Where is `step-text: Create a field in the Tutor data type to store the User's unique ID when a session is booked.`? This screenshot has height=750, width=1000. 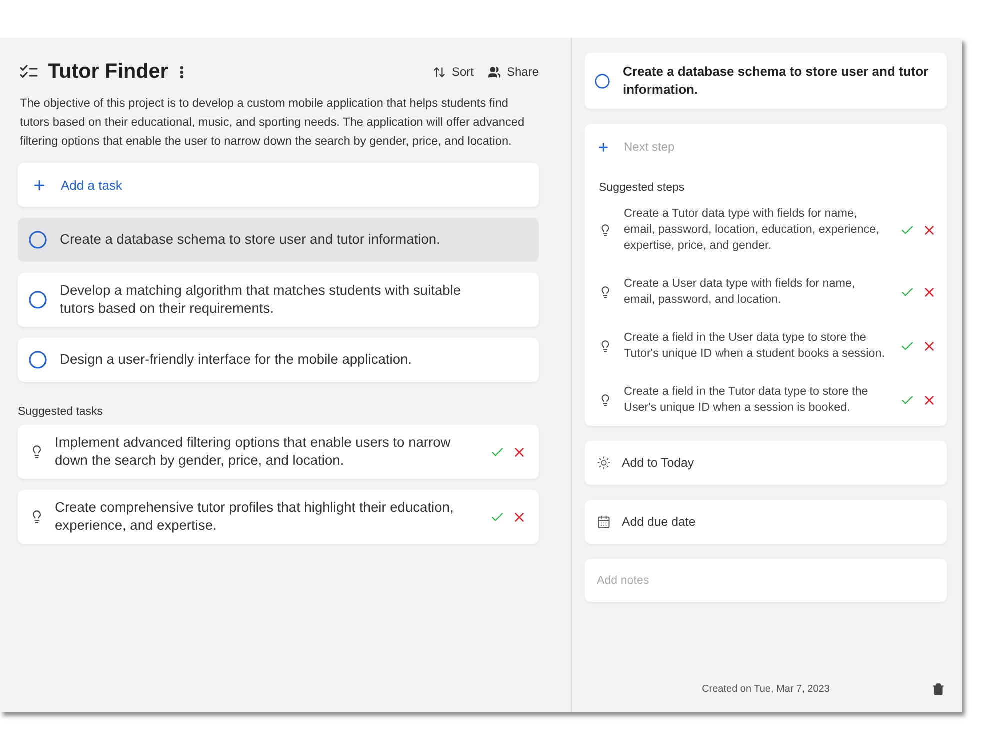 step-text: Create a field in the Tutor data type to store the User's unique ID when a session is booked. is located at coordinates (747, 400).